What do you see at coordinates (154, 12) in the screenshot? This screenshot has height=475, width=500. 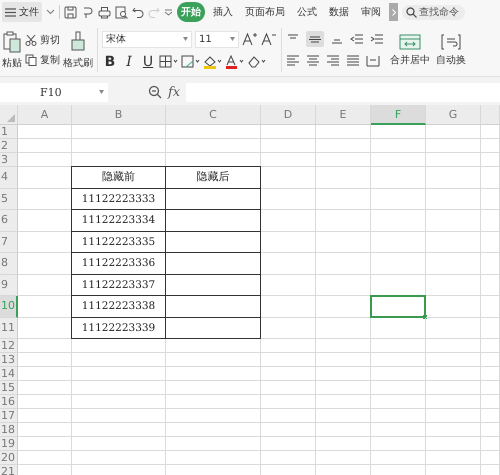 I see `redo-icon` at bounding box center [154, 12].